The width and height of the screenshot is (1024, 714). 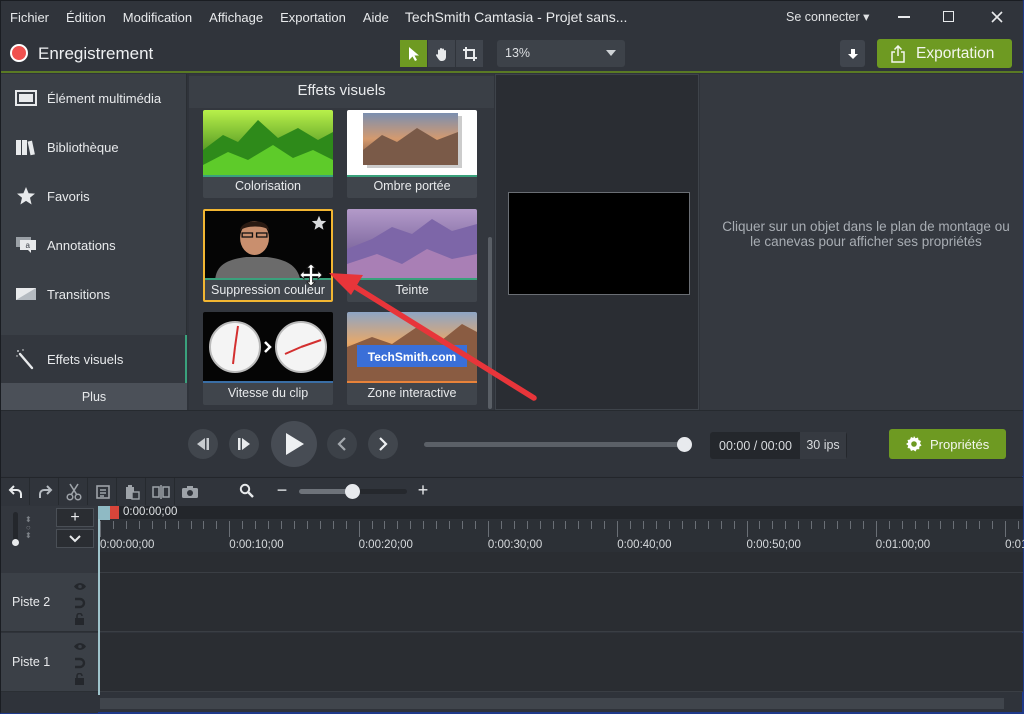 I want to click on pointer-tool-button, so click(x=413, y=53).